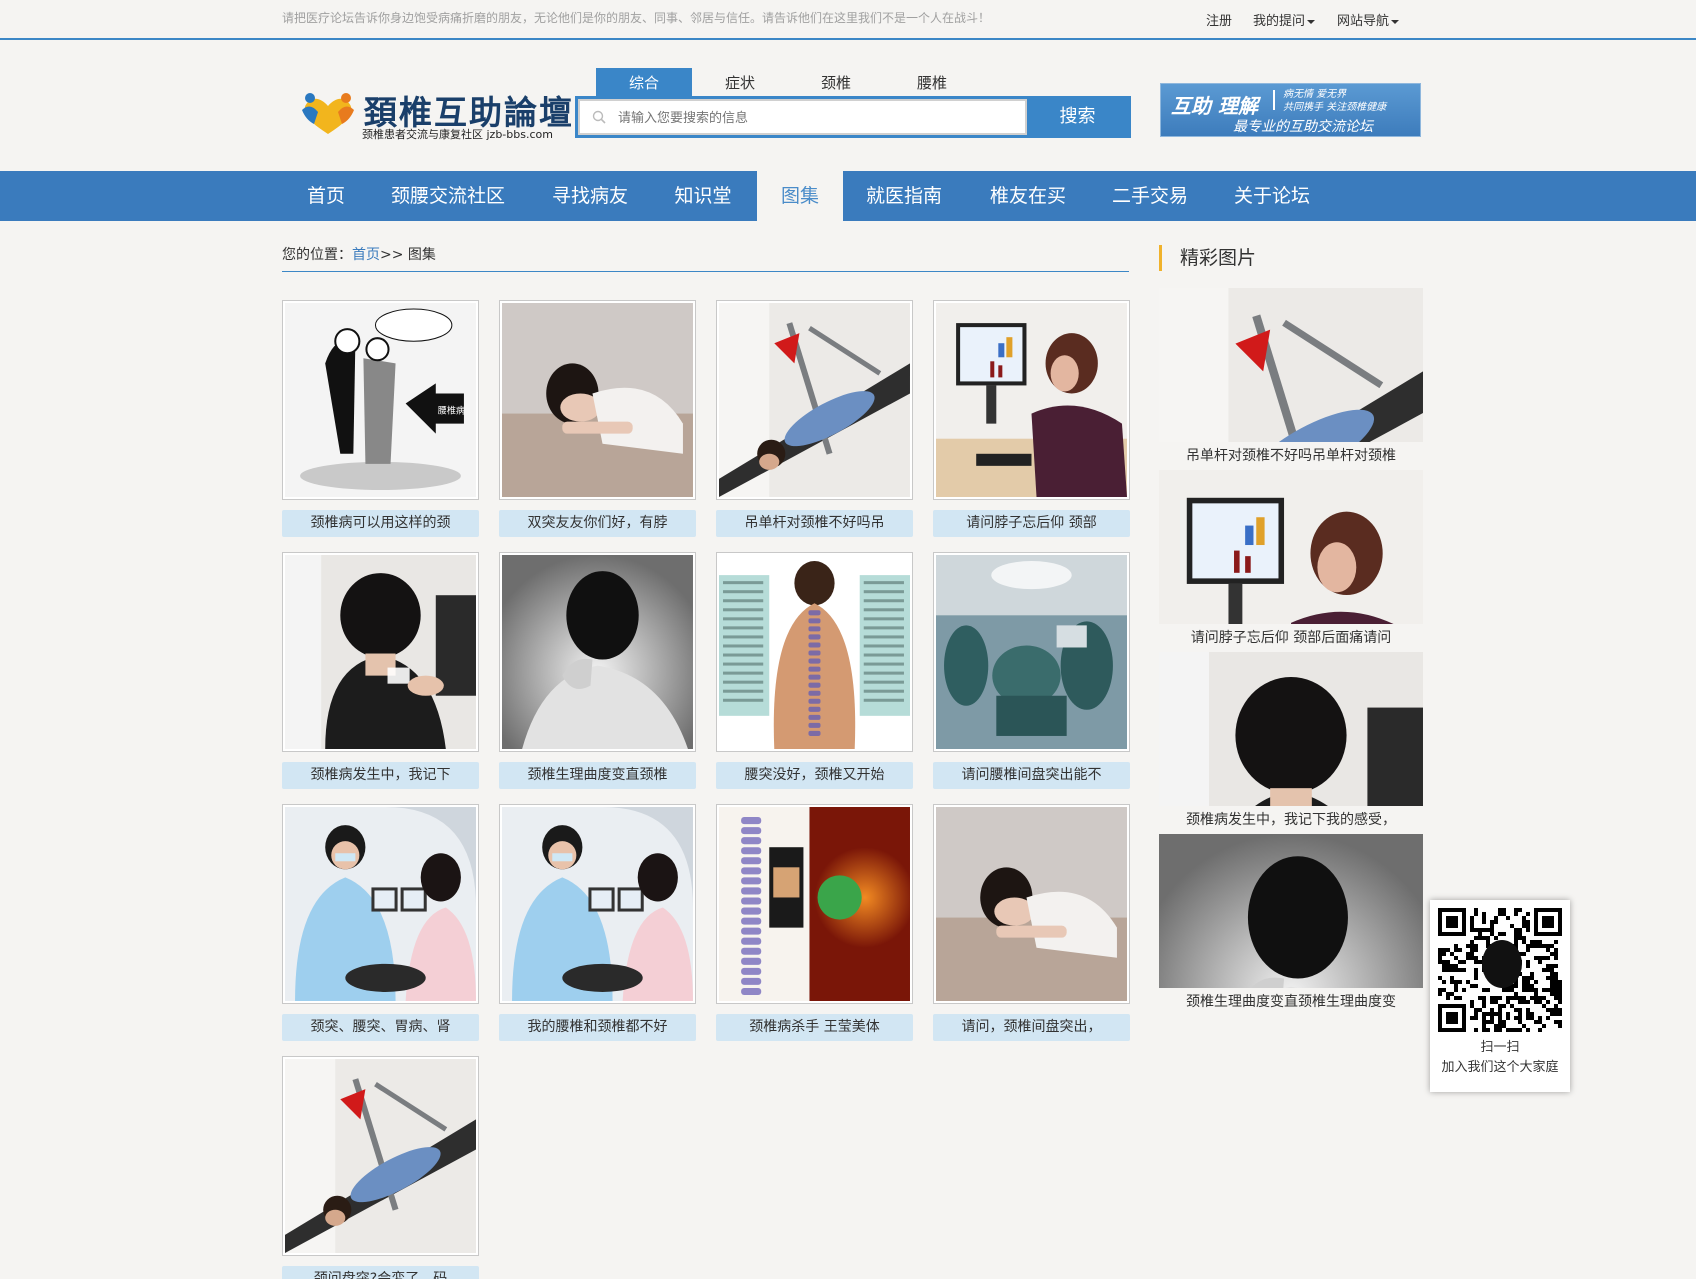  I want to click on sidebar-picture-item: 吊单杆对颈椎不好吗吊单杆对颈椎, so click(1291, 379).